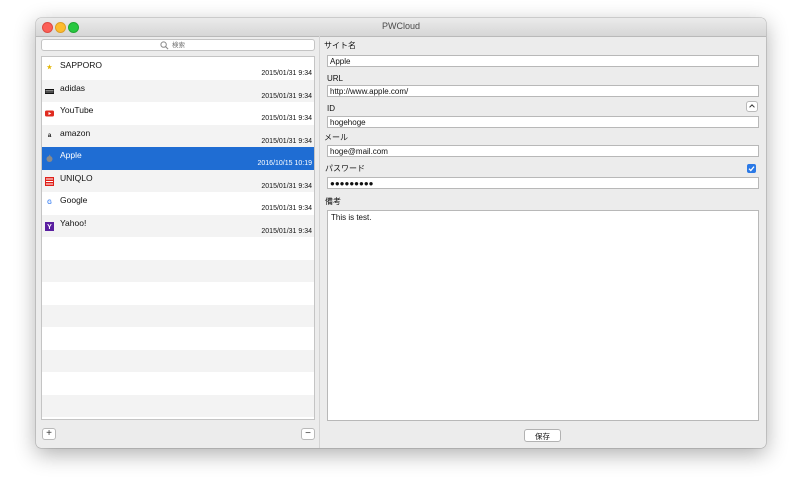 This screenshot has width=800, height=500. What do you see at coordinates (336, 137) in the screenshot?
I see `email-label: メール` at bounding box center [336, 137].